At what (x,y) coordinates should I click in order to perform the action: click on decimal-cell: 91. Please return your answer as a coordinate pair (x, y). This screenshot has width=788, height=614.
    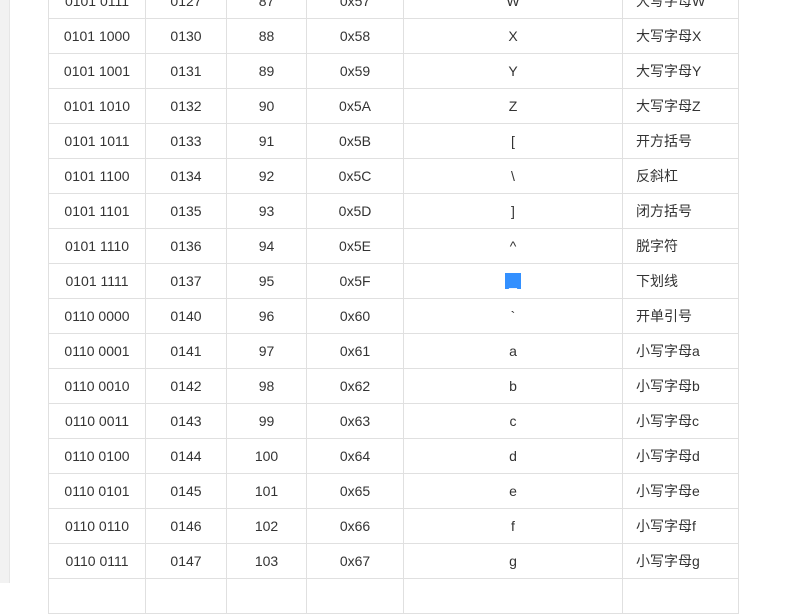
    Looking at the image, I should click on (266, 141).